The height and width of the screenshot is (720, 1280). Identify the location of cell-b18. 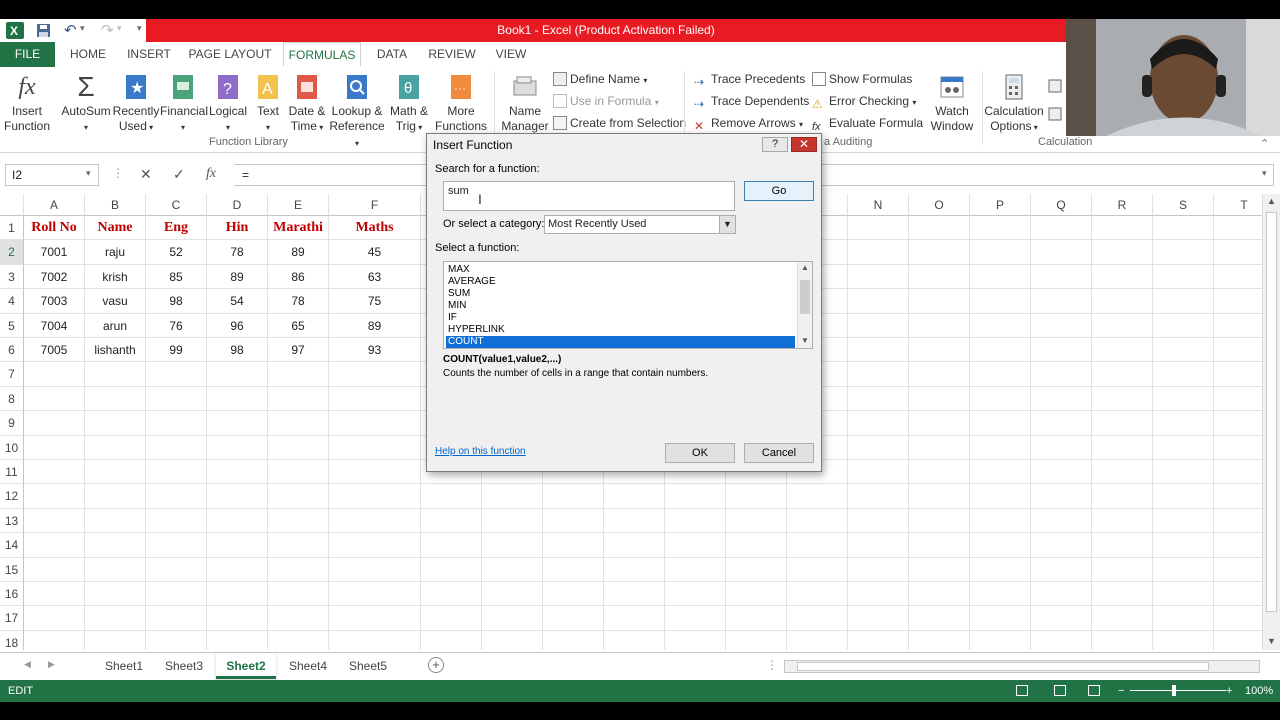
(115, 640).